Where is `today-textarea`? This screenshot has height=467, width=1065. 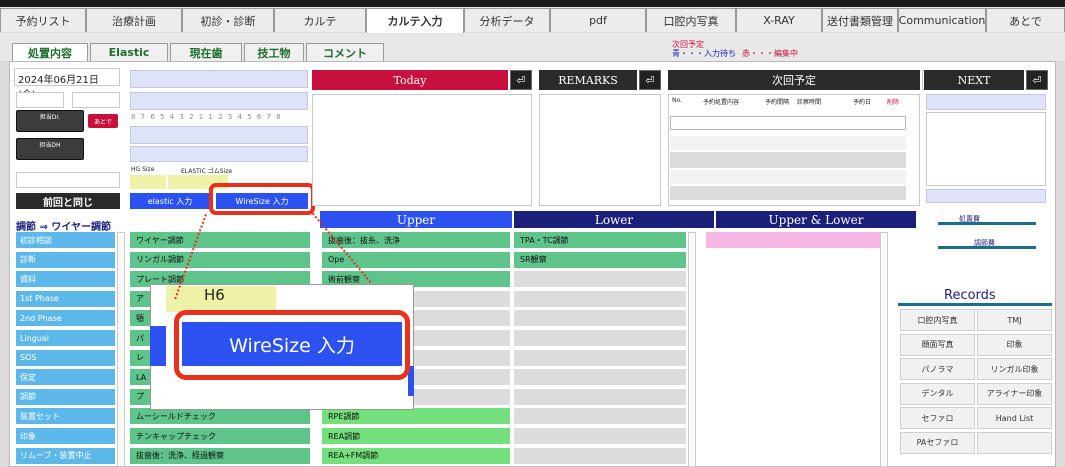
today-textarea is located at coordinates (422, 150).